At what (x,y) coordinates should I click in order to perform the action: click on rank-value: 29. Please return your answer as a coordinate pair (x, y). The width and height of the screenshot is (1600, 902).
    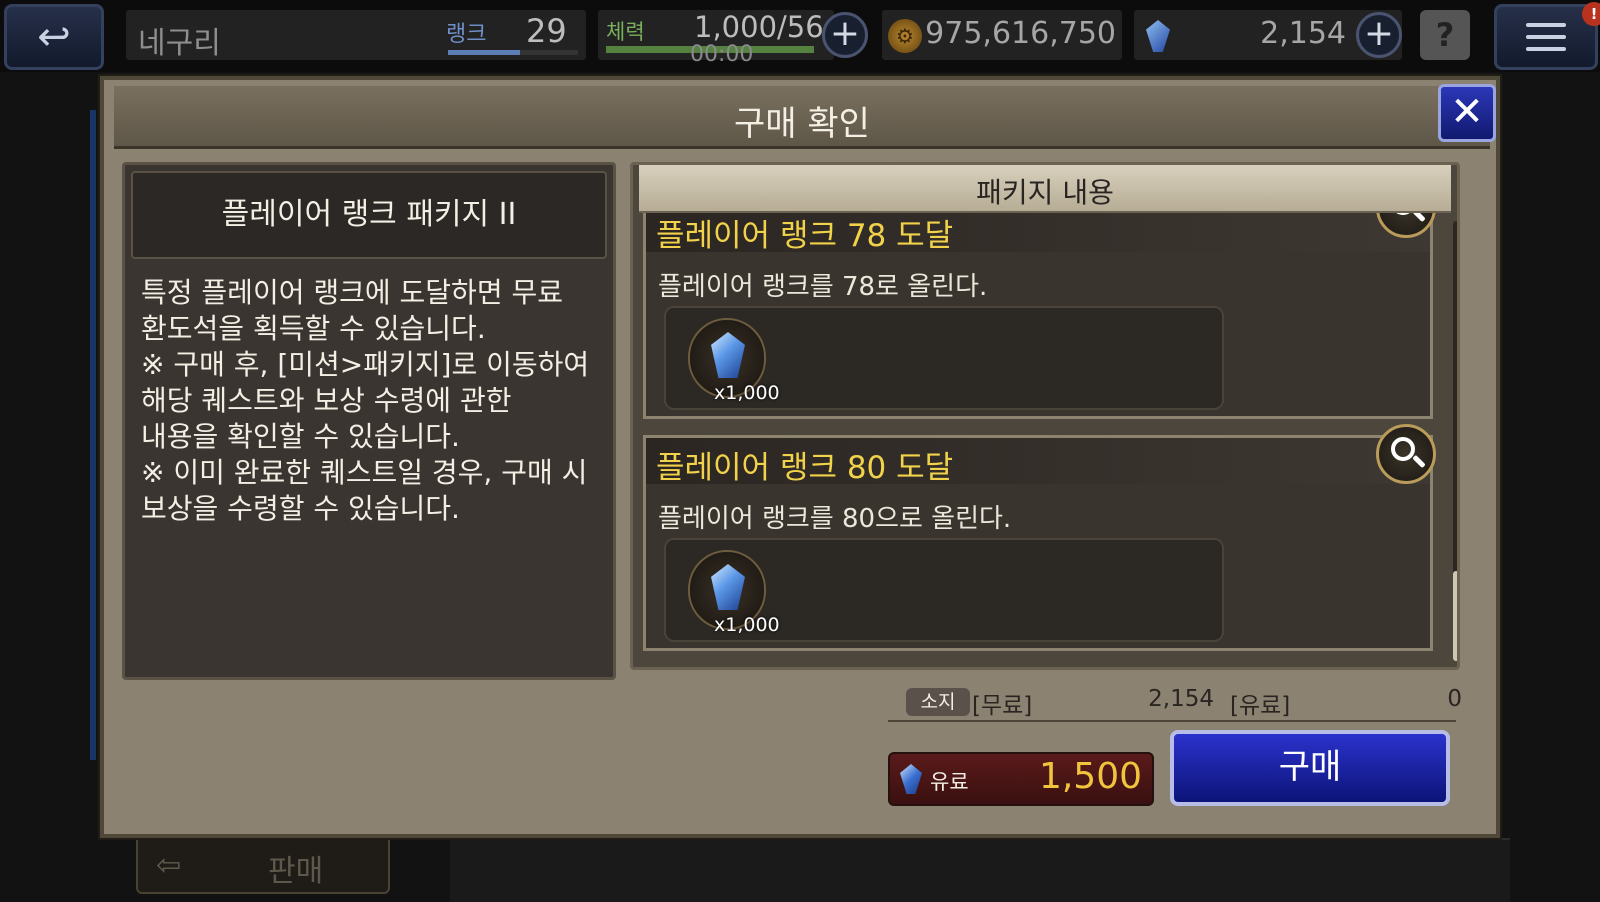
    Looking at the image, I should click on (546, 31).